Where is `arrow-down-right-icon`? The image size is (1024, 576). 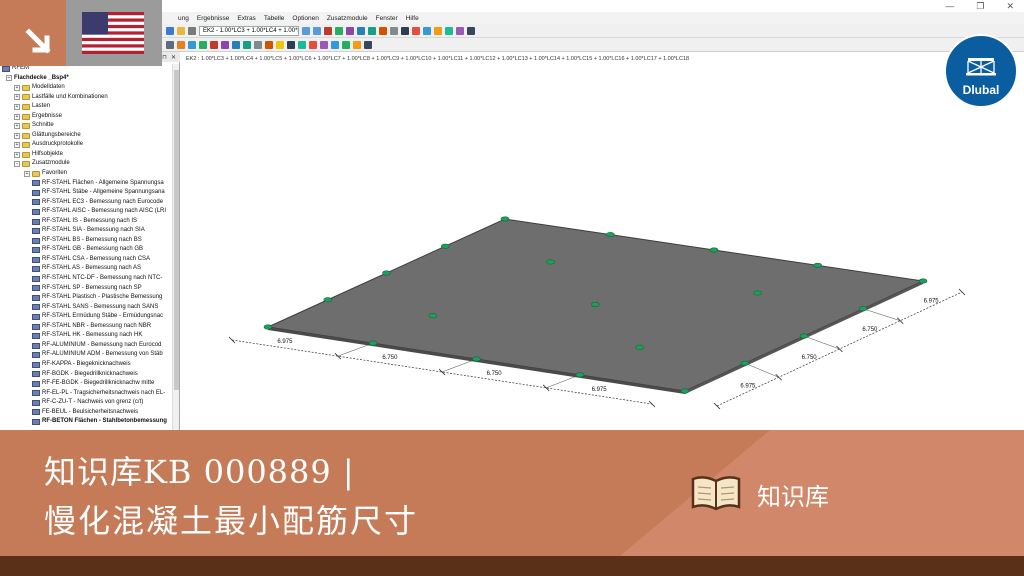 arrow-down-right-icon is located at coordinates (38, 41).